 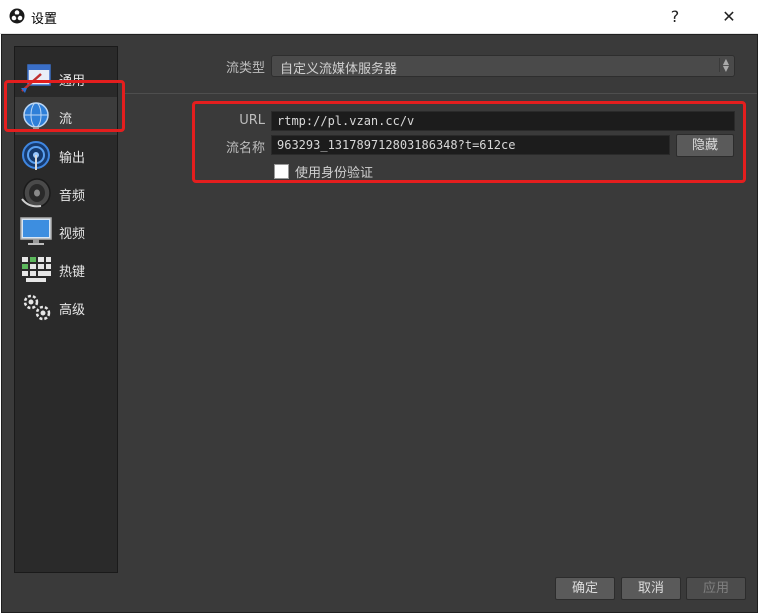 I want to click on sidebar-item-label: 视频, so click(x=72, y=234).